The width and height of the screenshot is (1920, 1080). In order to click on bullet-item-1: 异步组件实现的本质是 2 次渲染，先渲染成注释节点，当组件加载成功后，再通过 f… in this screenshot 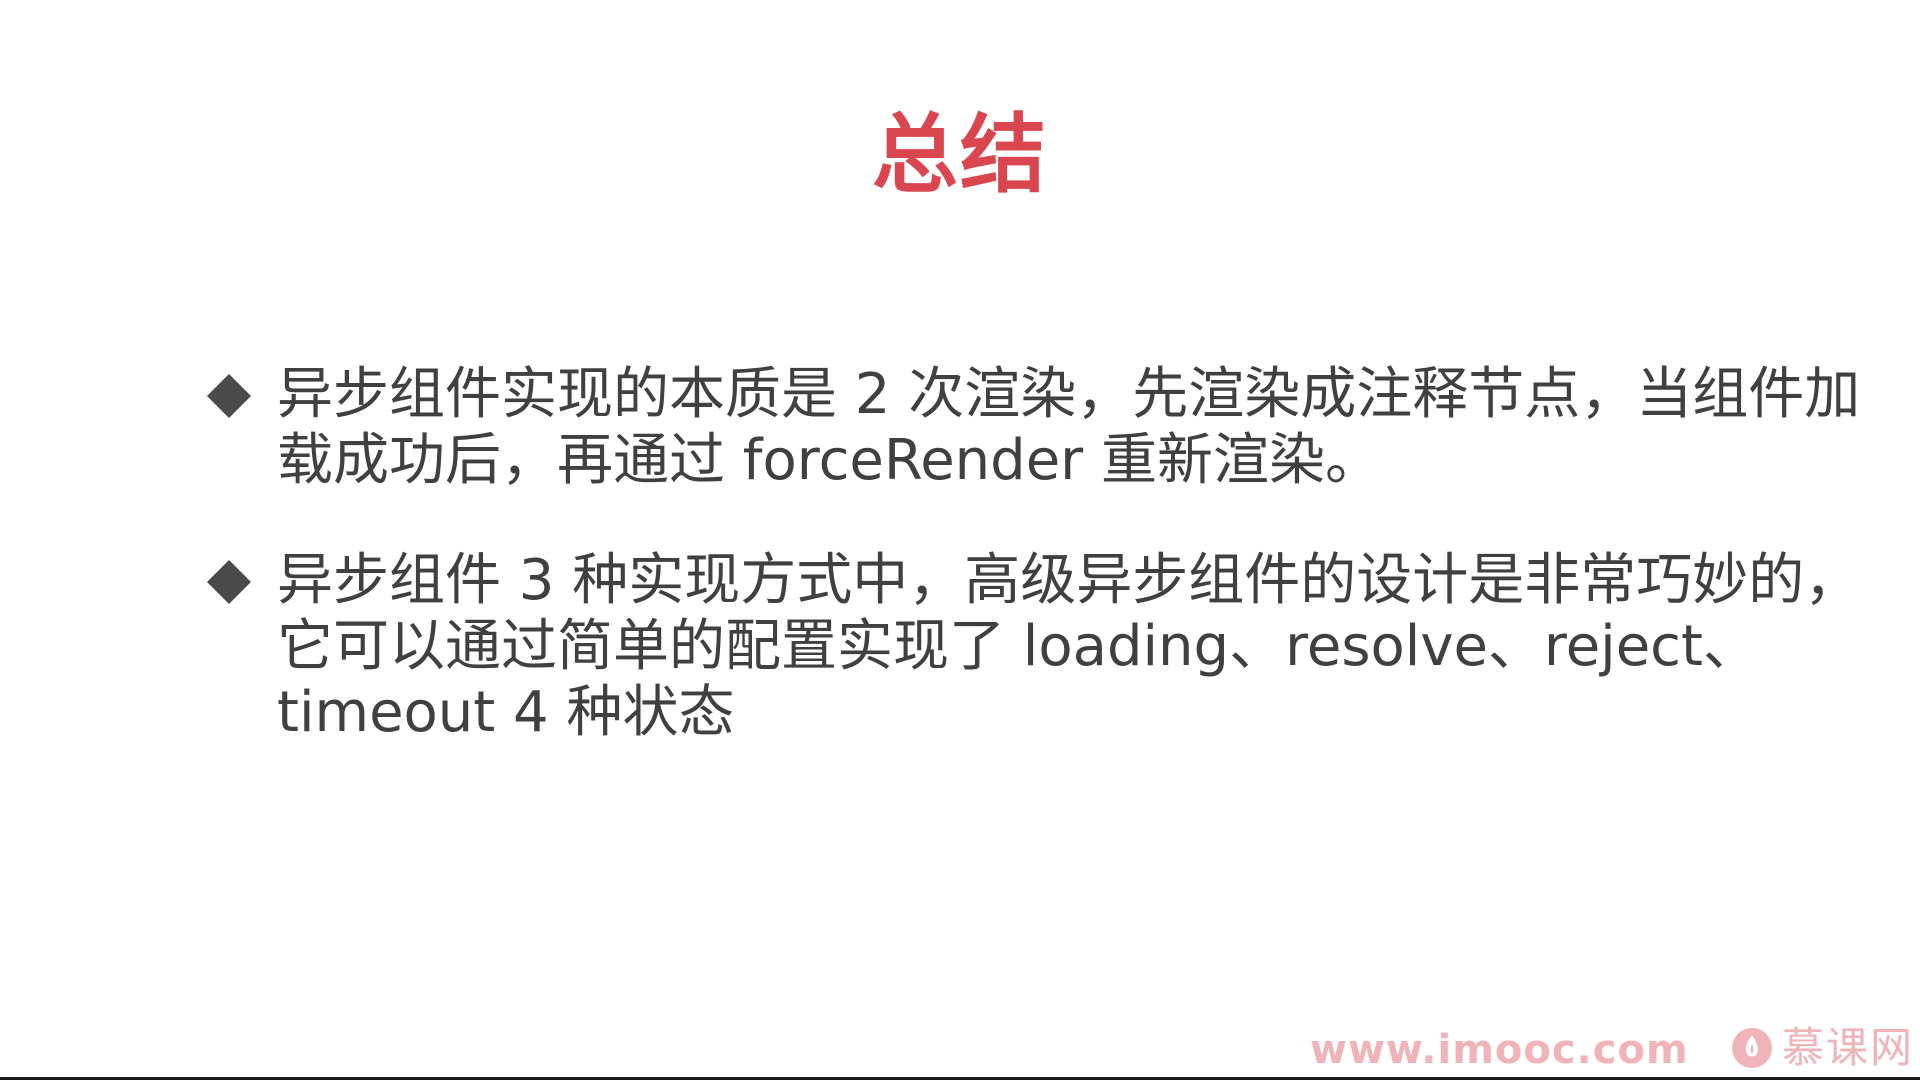, I will do `click(1060, 428)`.